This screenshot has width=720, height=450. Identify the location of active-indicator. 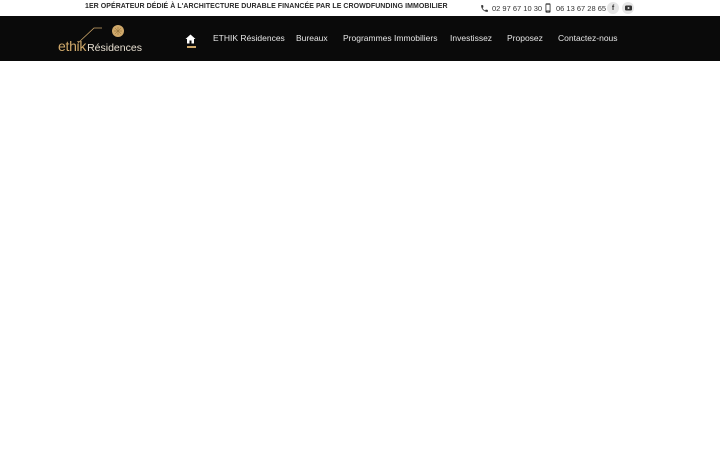
(191, 47).